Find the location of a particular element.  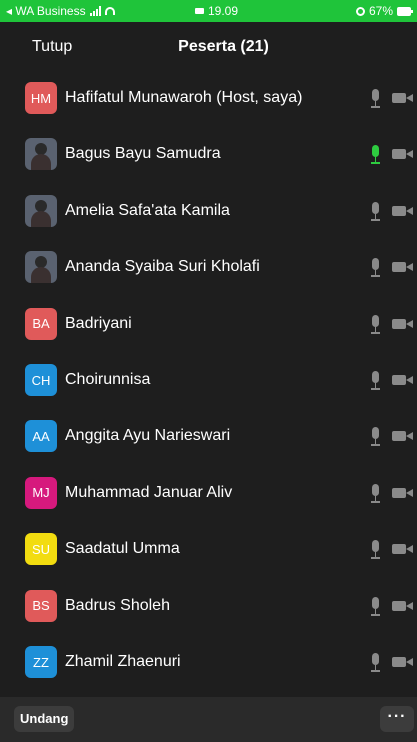

participant-row: BA Badriyani is located at coordinates (208, 324).